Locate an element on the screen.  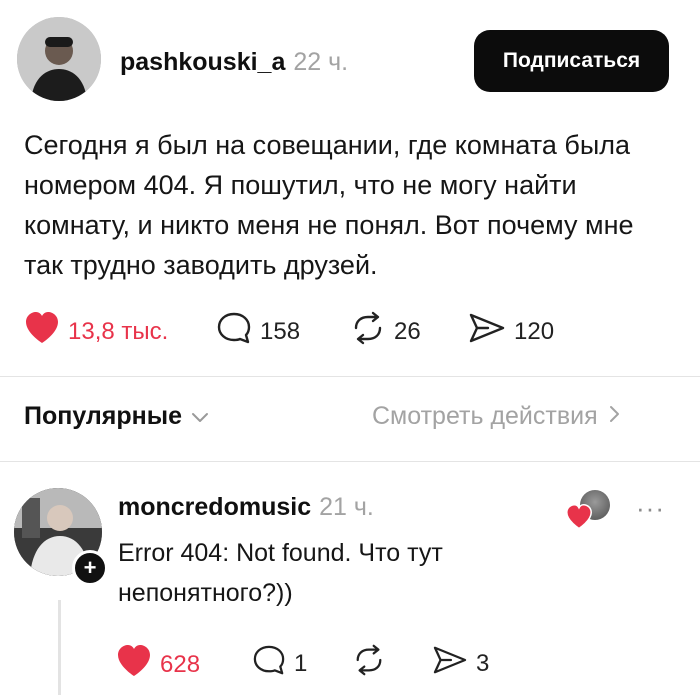
view-activity-label: Смотреть действия is located at coordinates (485, 416).